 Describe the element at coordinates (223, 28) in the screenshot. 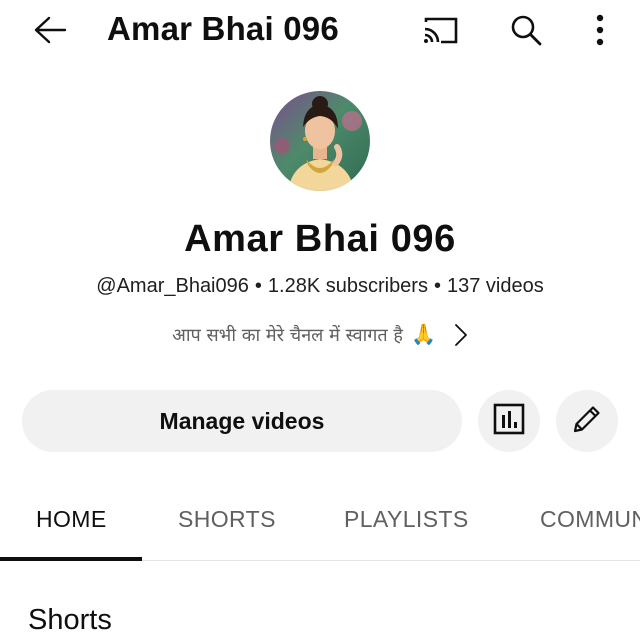

I see `app-bar-title: Amar Bhai 096` at that location.